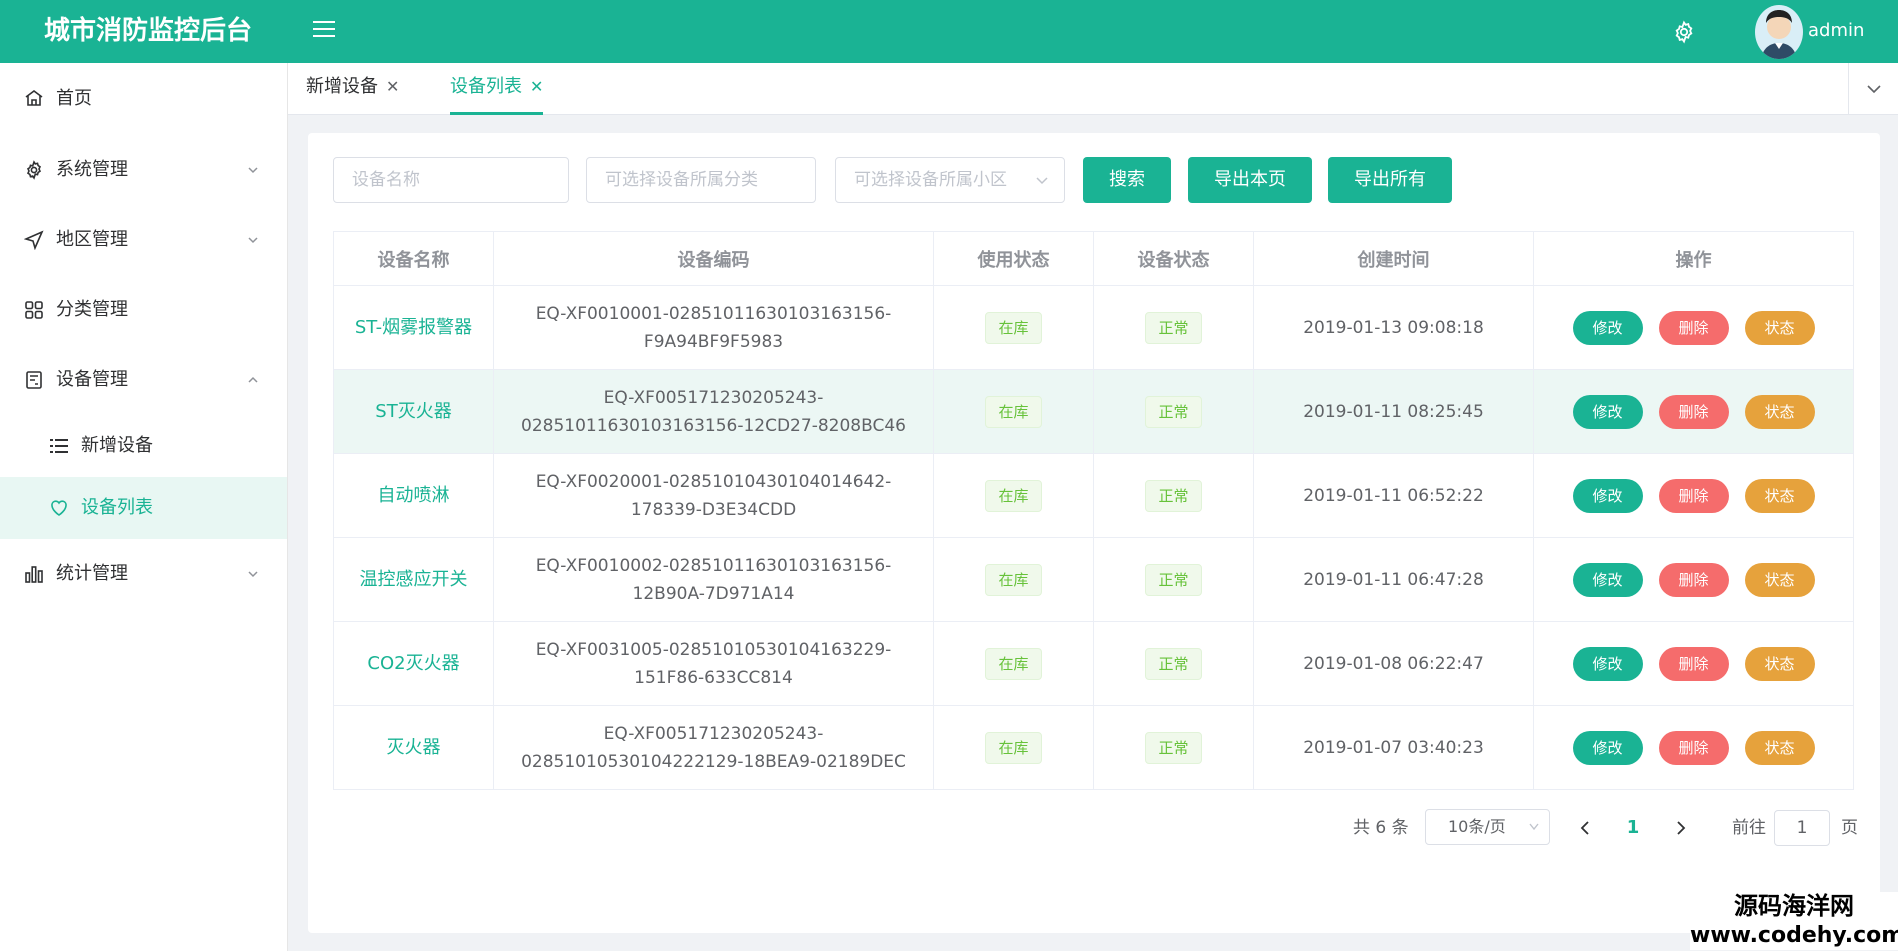 Image resolution: width=1898 pixels, height=951 pixels. I want to click on menu-toggle-icon, so click(324, 31).